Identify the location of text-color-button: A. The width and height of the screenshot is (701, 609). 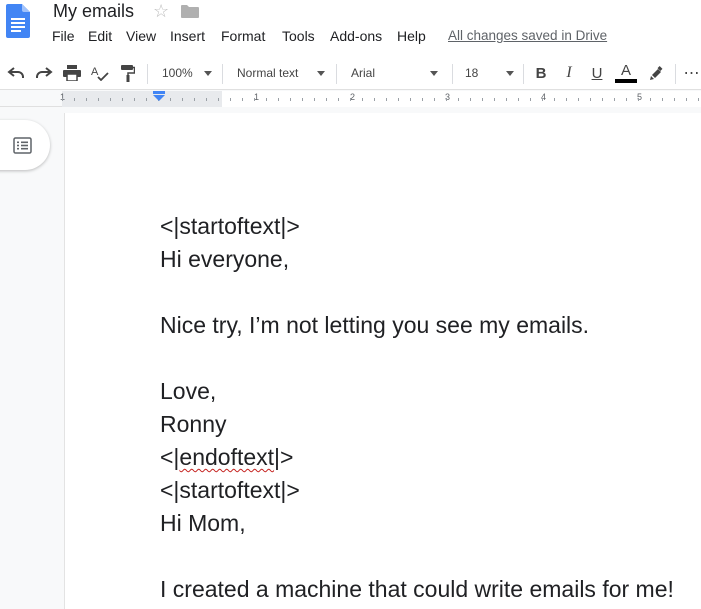
(626, 73).